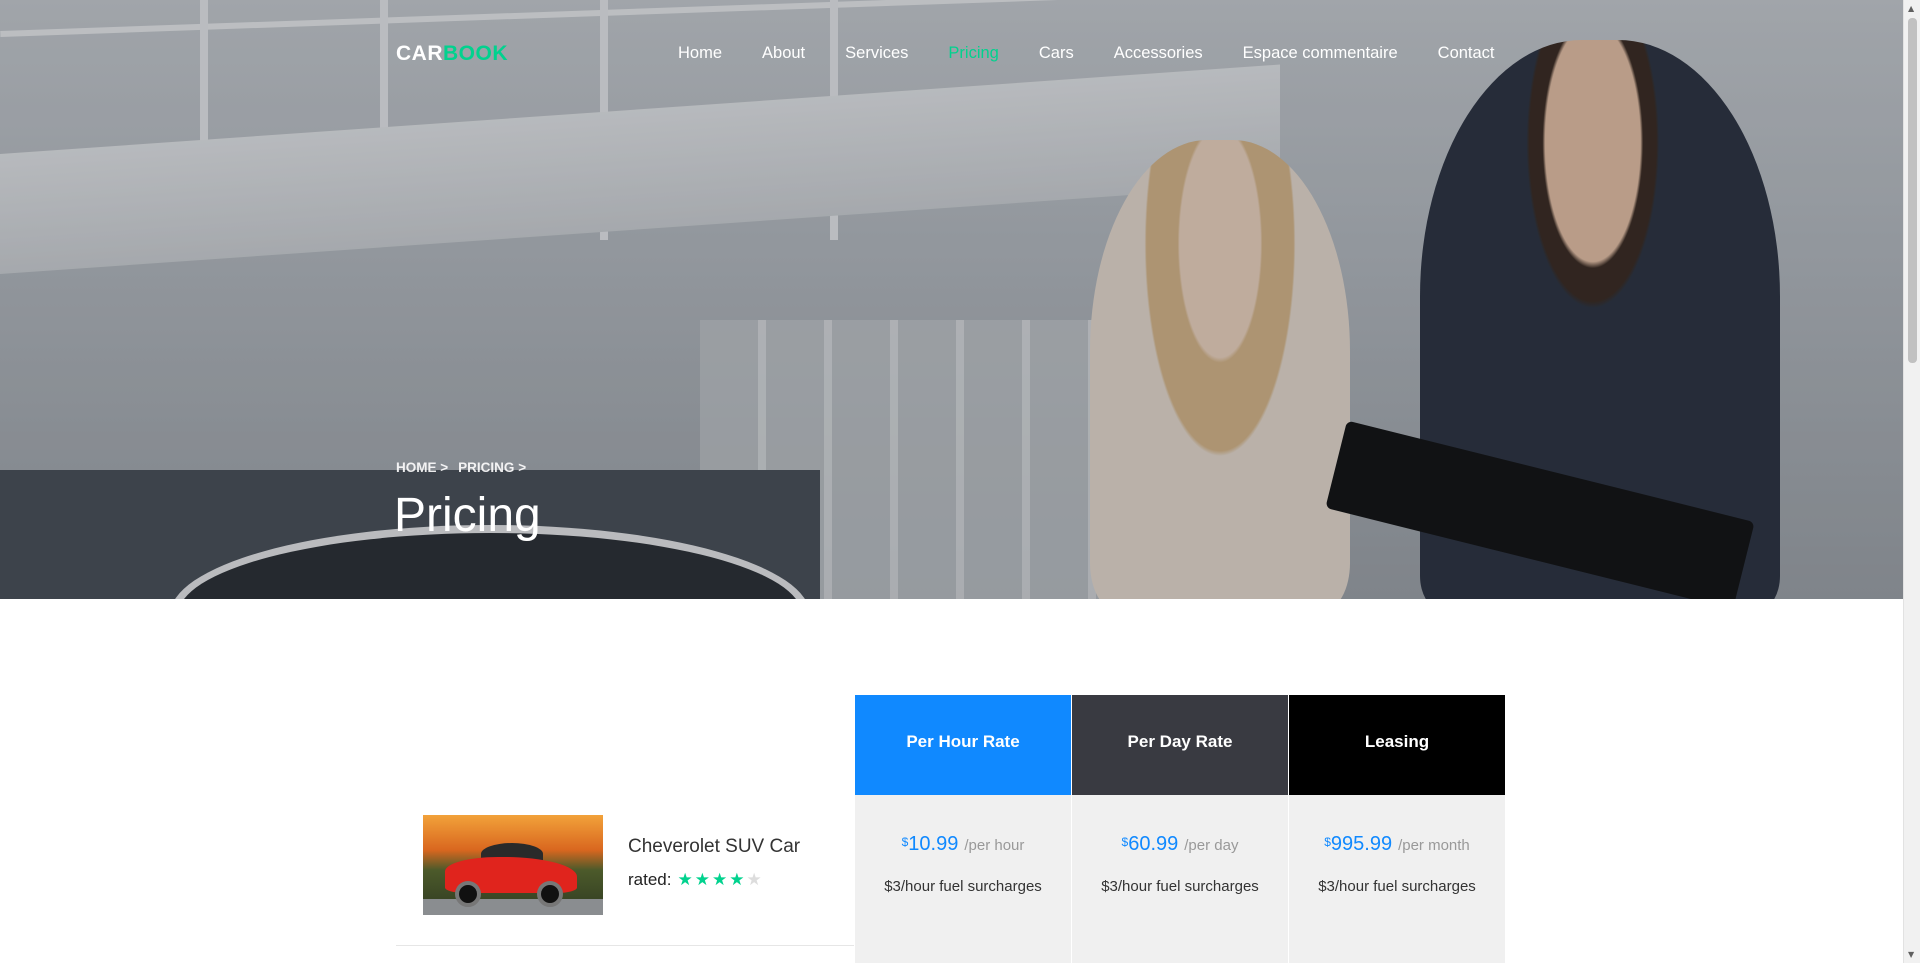  I want to click on nav-accessories: Accessories, so click(1158, 53).